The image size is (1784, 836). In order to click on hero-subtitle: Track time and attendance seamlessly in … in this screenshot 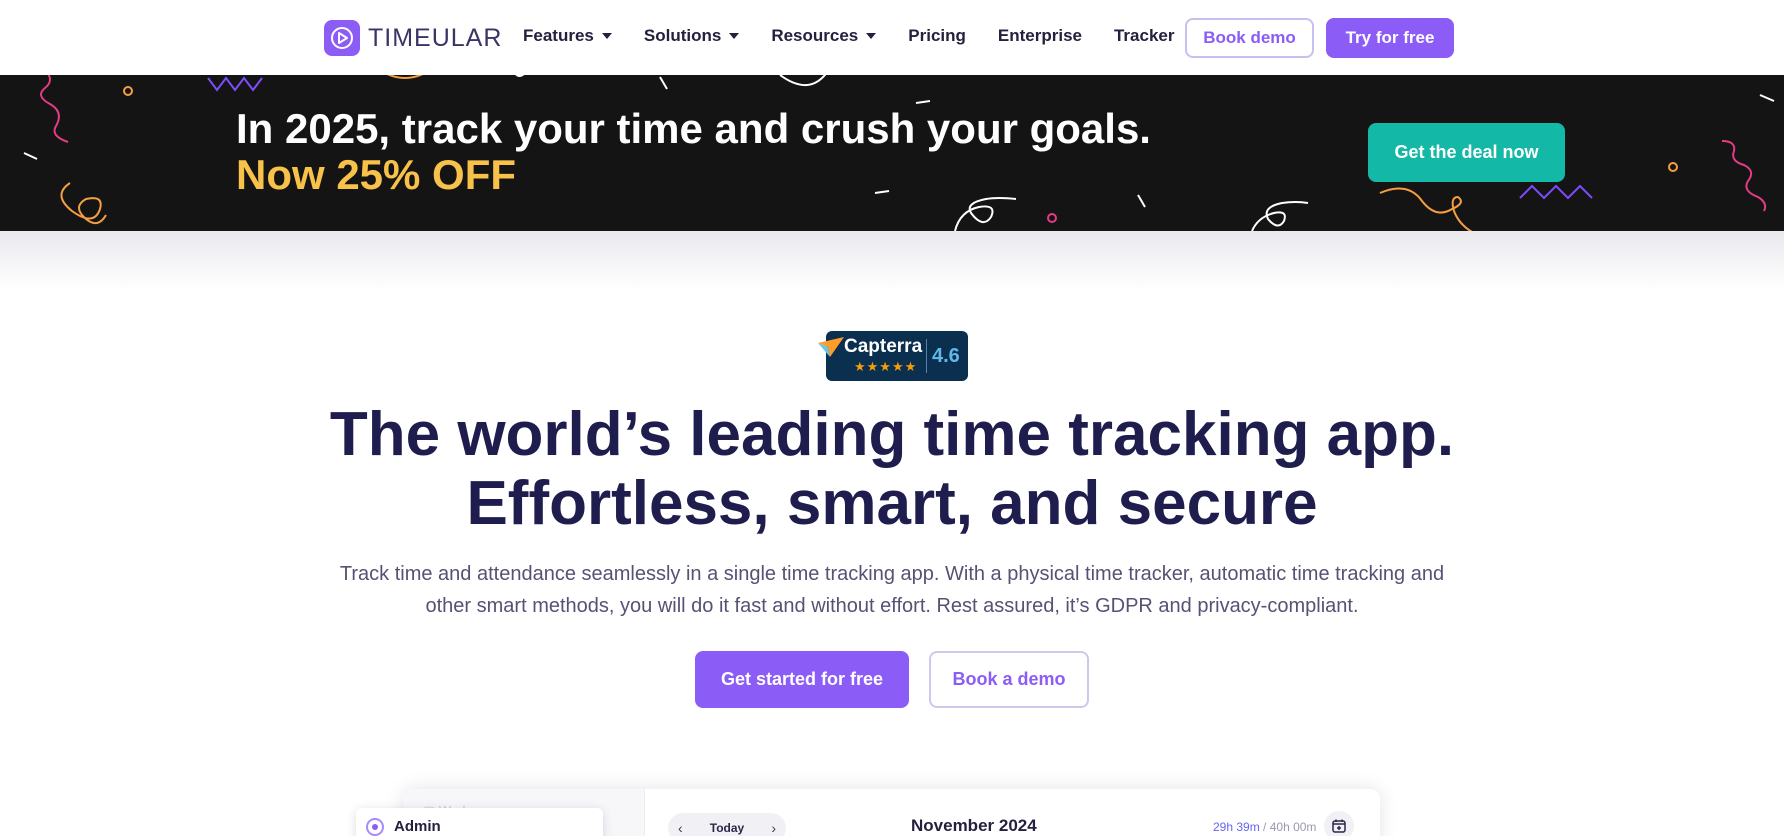, I will do `click(892, 590)`.